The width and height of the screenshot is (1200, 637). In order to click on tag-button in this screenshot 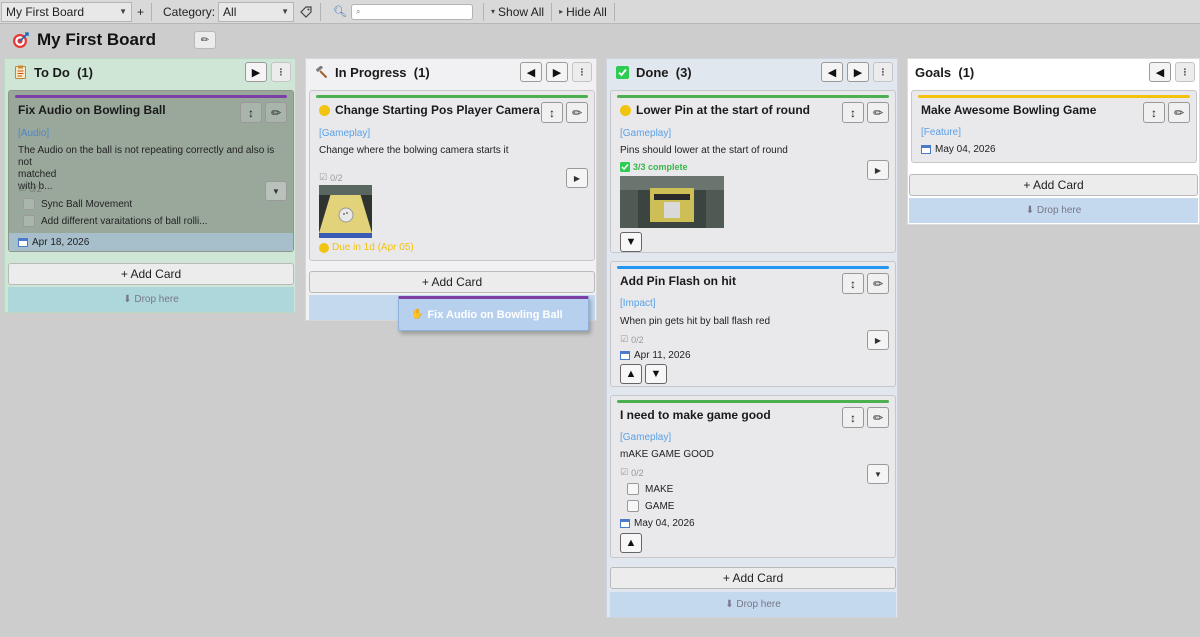, I will do `click(306, 11)`.